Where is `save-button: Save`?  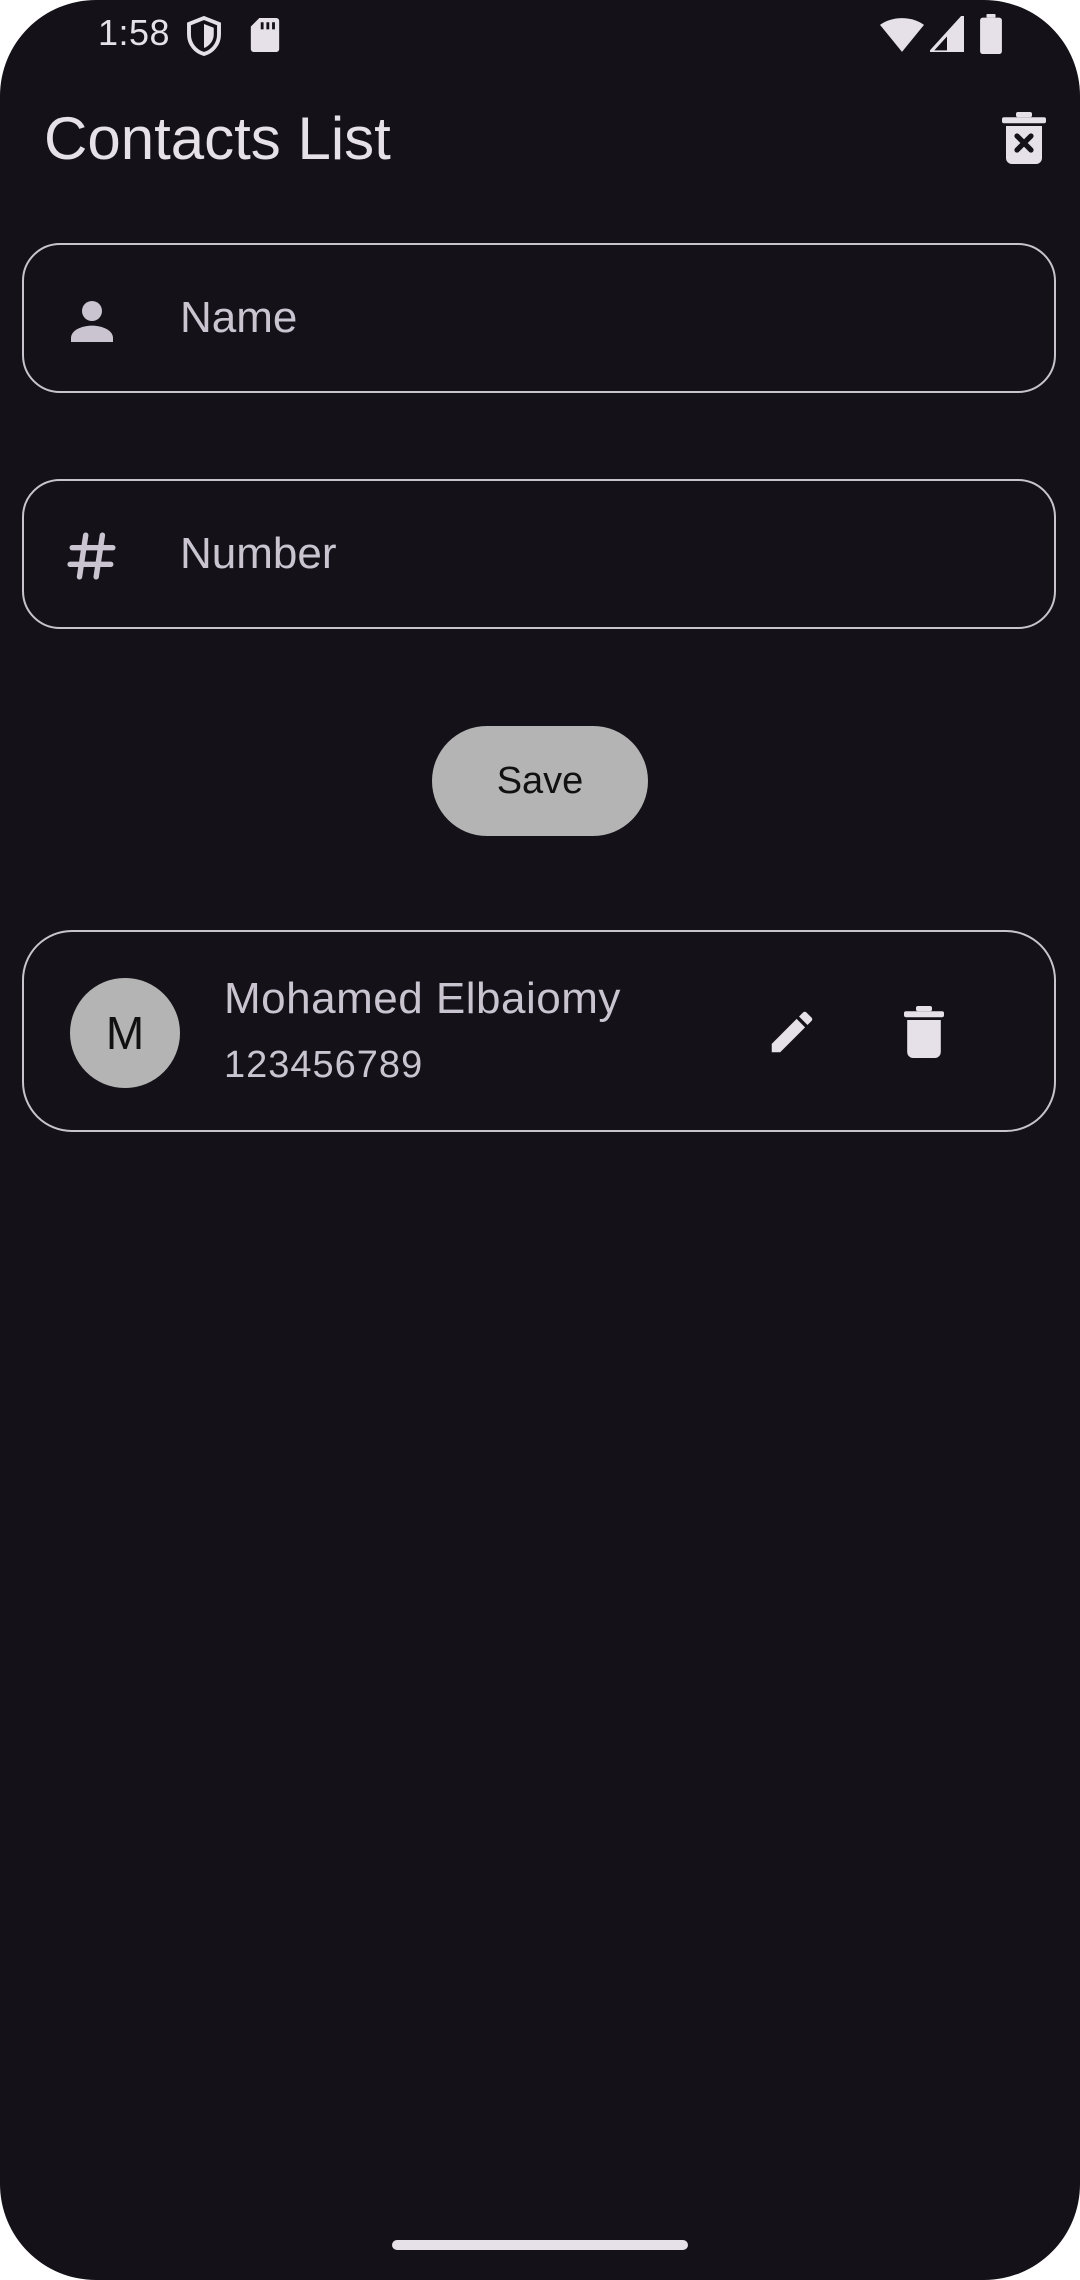 save-button: Save is located at coordinates (540, 781).